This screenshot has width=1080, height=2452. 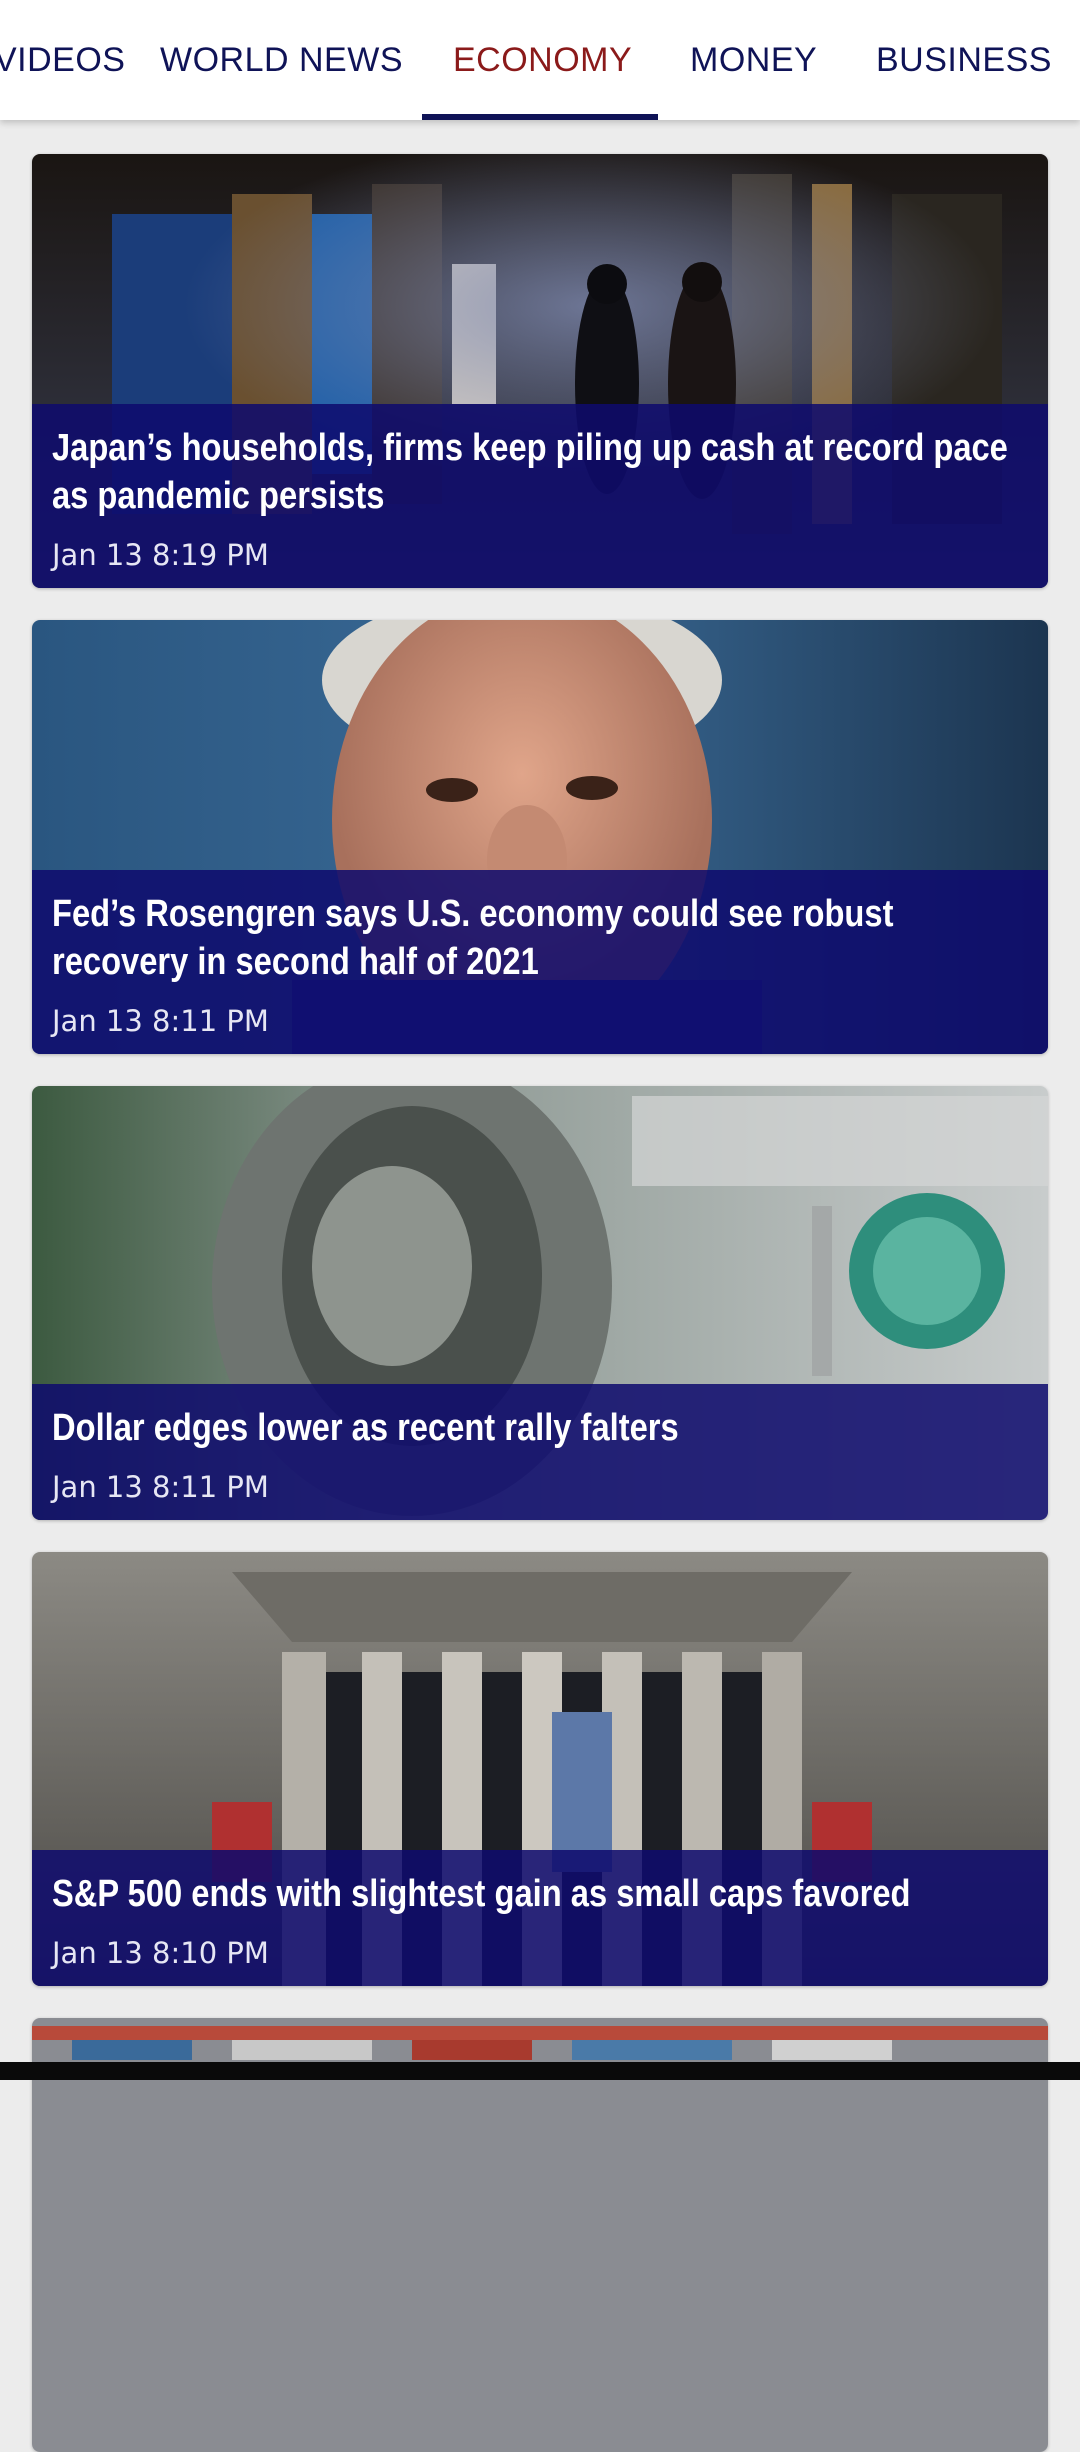 What do you see at coordinates (62, 60) in the screenshot?
I see `tab-videos: VIDEOS` at bounding box center [62, 60].